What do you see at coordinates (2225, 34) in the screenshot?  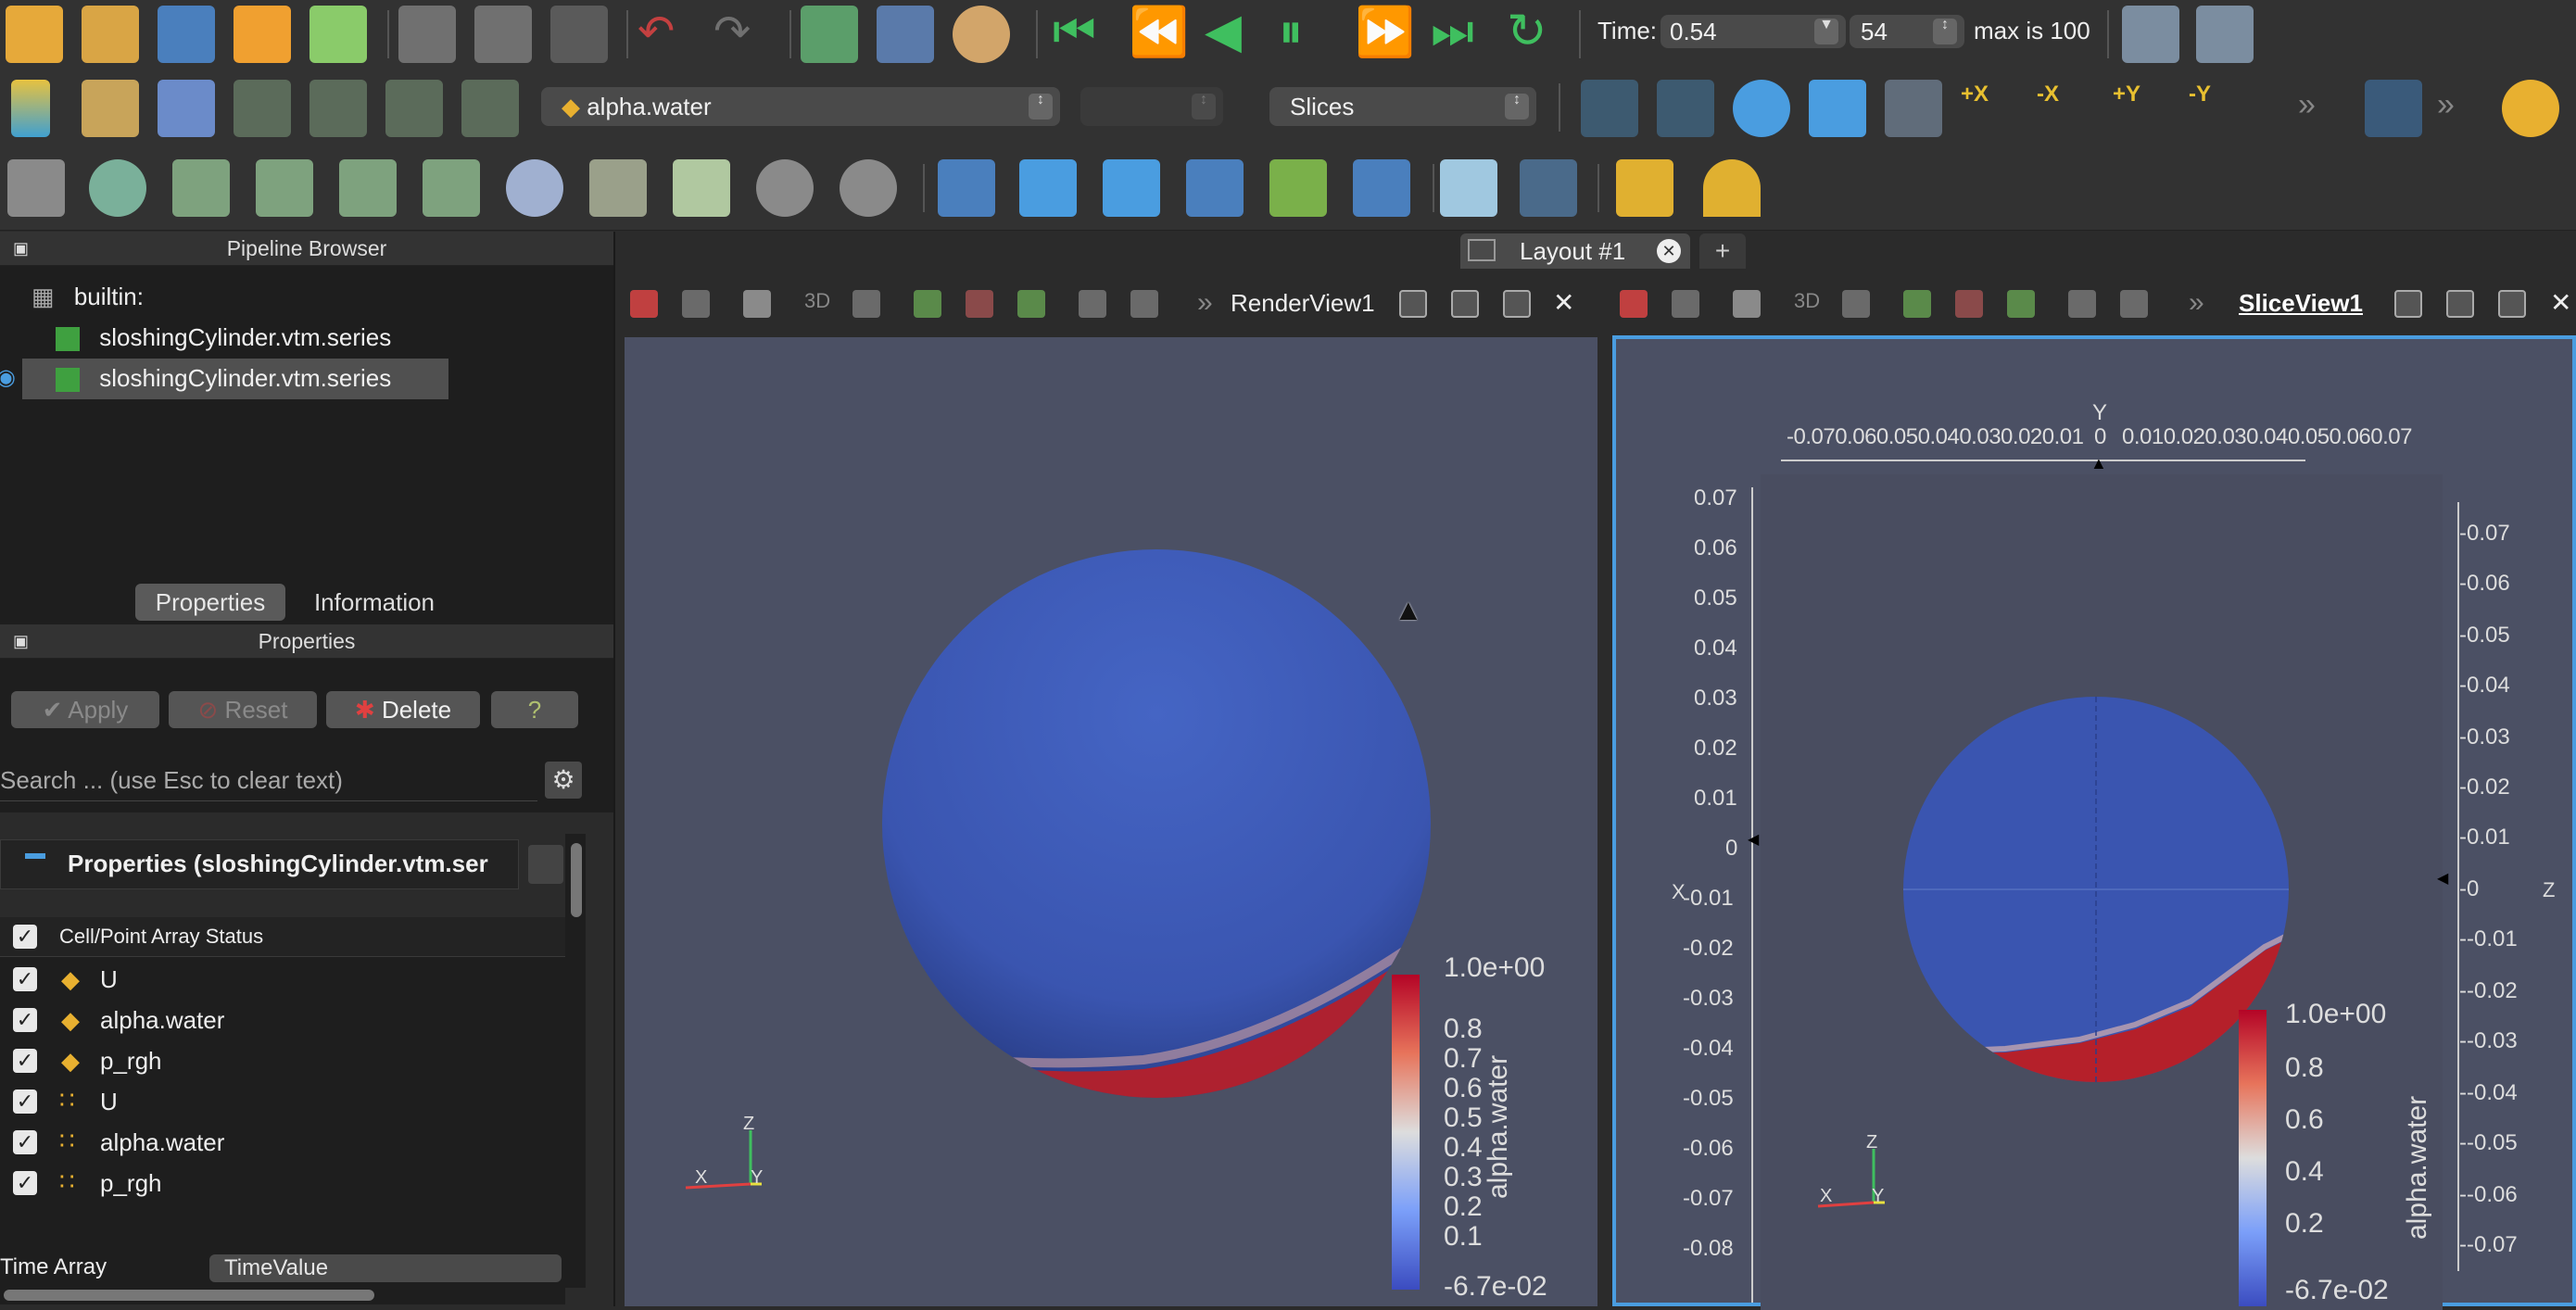 I see `camera-add-icon` at bounding box center [2225, 34].